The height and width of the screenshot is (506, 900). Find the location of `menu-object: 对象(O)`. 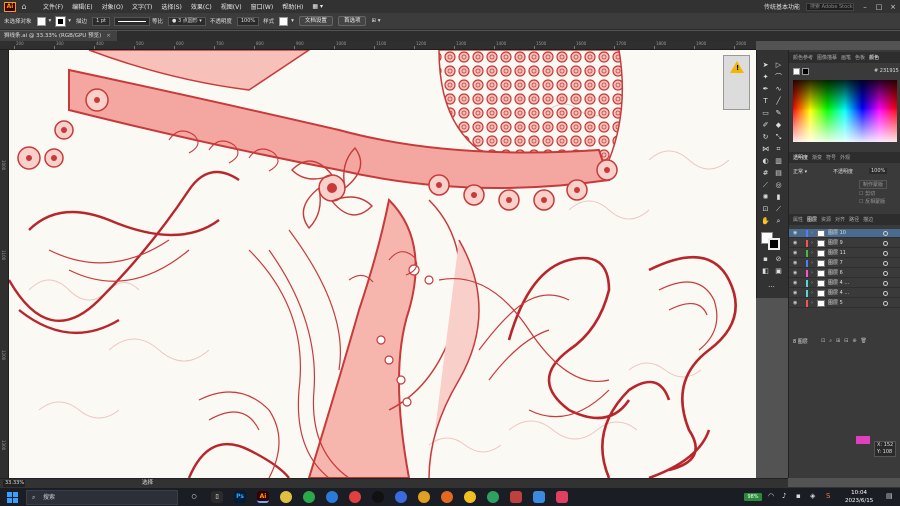

menu-object: 对象(O) is located at coordinates (112, 6).